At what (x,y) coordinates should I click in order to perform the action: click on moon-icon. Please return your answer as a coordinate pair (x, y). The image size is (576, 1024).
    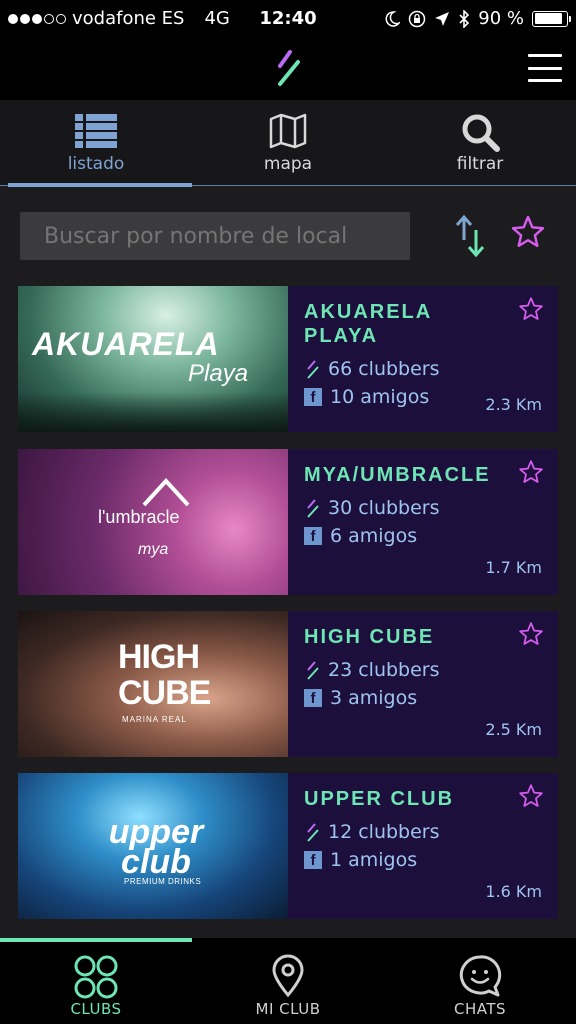
    Looking at the image, I should click on (393, 18).